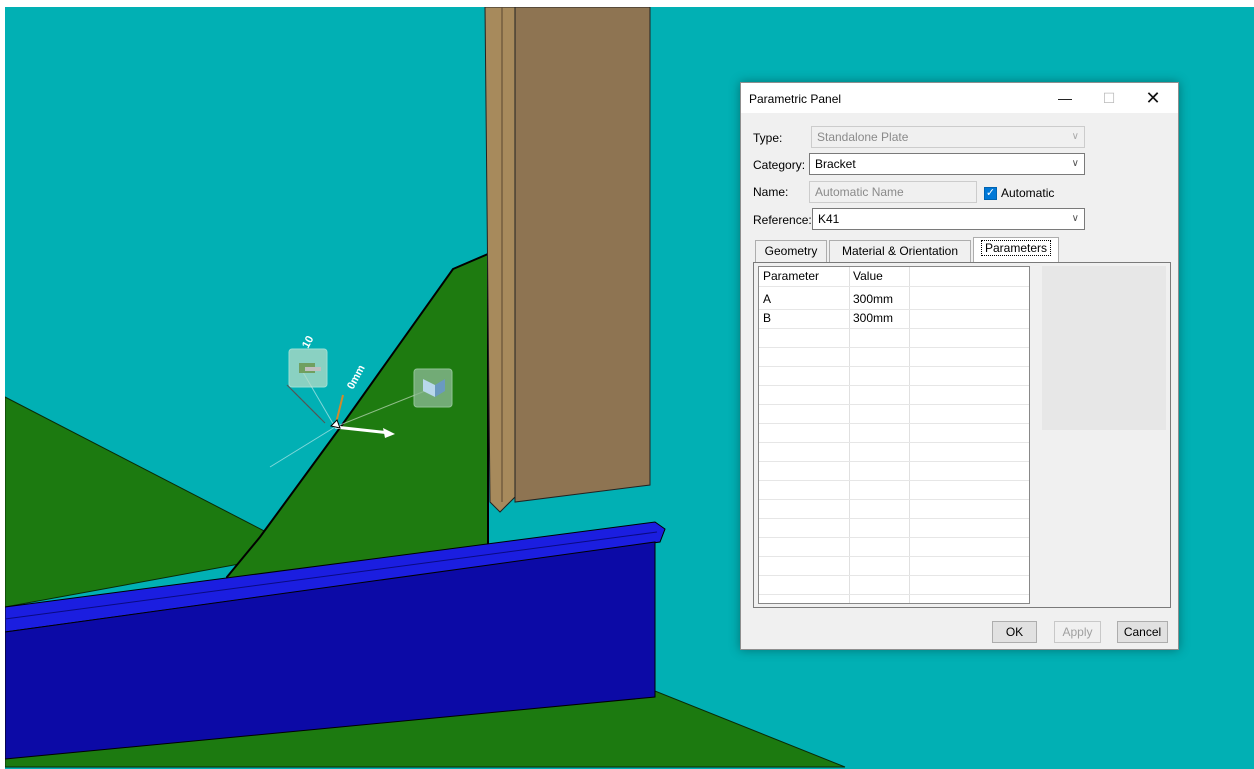  I want to click on cancel-button: Cancel, so click(1142, 632).